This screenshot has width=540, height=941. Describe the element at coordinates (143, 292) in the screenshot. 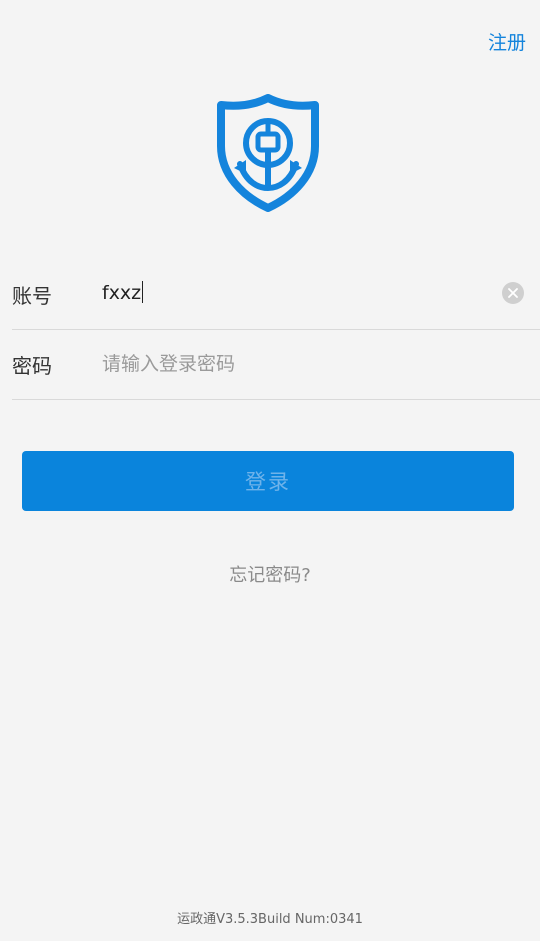

I see `text-caret` at that location.